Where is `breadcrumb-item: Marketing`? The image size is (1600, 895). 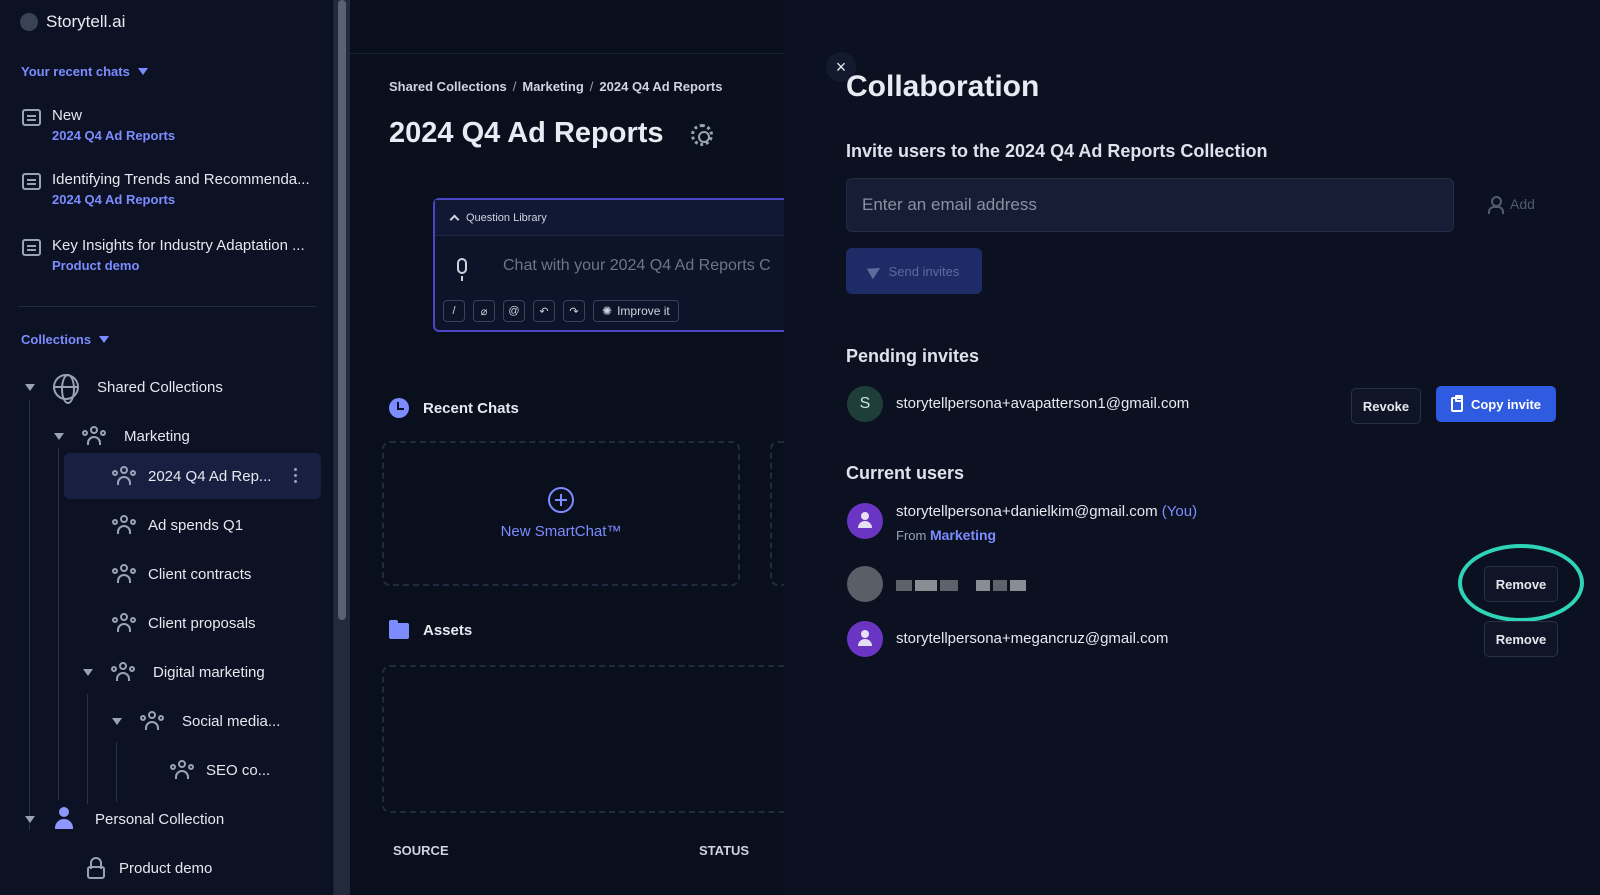 breadcrumb-item: Marketing is located at coordinates (552, 86).